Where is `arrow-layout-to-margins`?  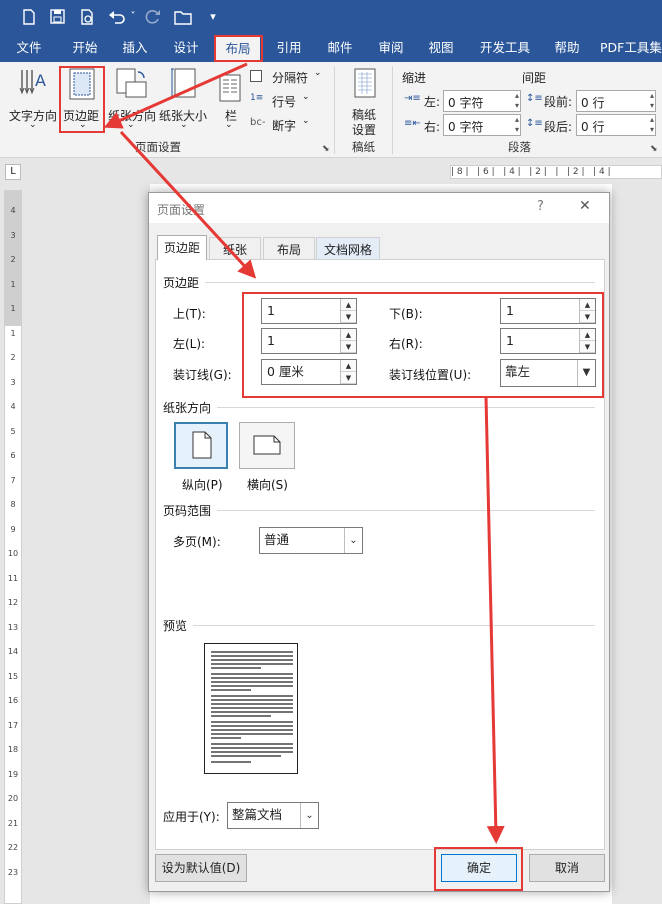 arrow-layout-to-margins is located at coordinates (175, 95).